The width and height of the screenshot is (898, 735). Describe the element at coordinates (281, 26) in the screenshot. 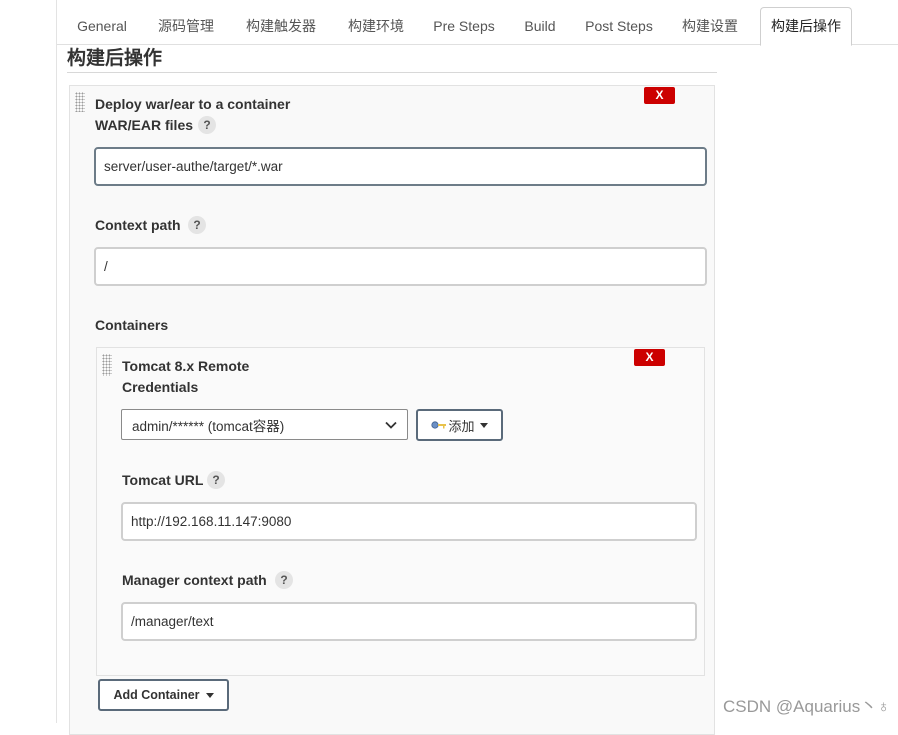

I see `tab-build-triggers: 构建触发器` at that location.